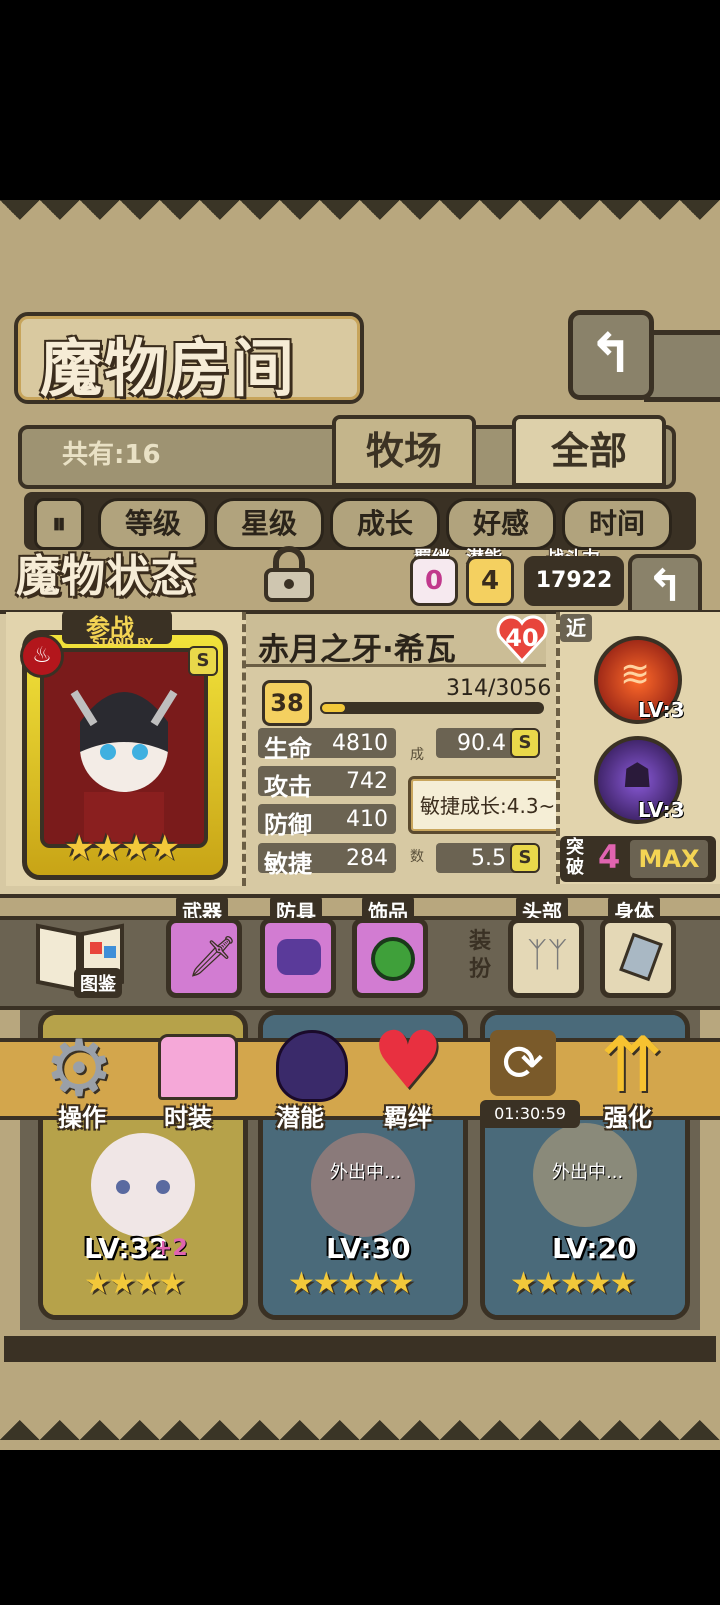 The image size is (720, 1605). Describe the element at coordinates (300, 1118) in the screenshot. I see `action-label: 潜能` at that location.